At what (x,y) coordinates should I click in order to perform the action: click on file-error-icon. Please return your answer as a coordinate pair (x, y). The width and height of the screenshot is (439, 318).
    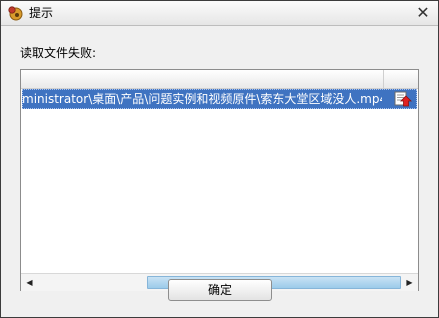
    Looking at the image, I should click on (403, 99).